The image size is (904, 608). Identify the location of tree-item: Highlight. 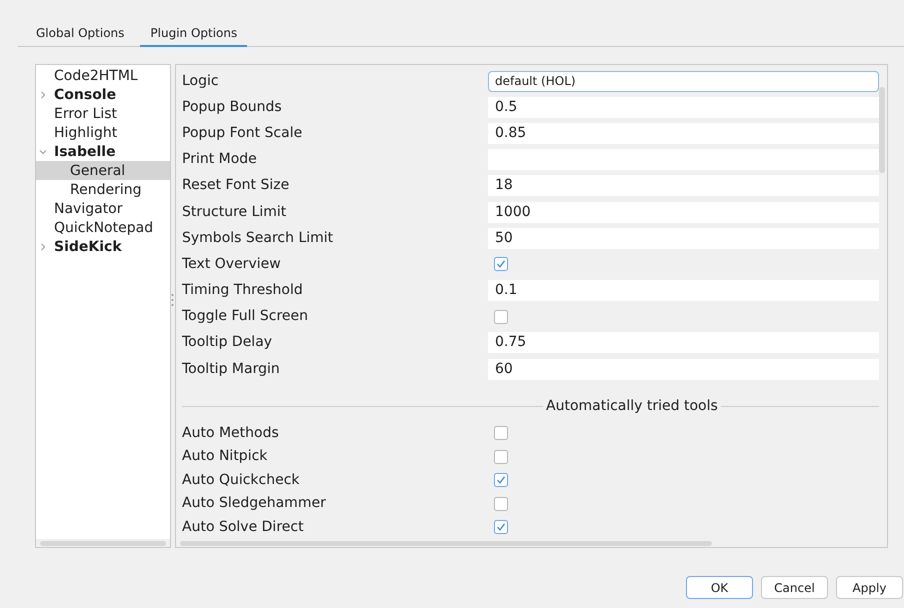
(103, 132).